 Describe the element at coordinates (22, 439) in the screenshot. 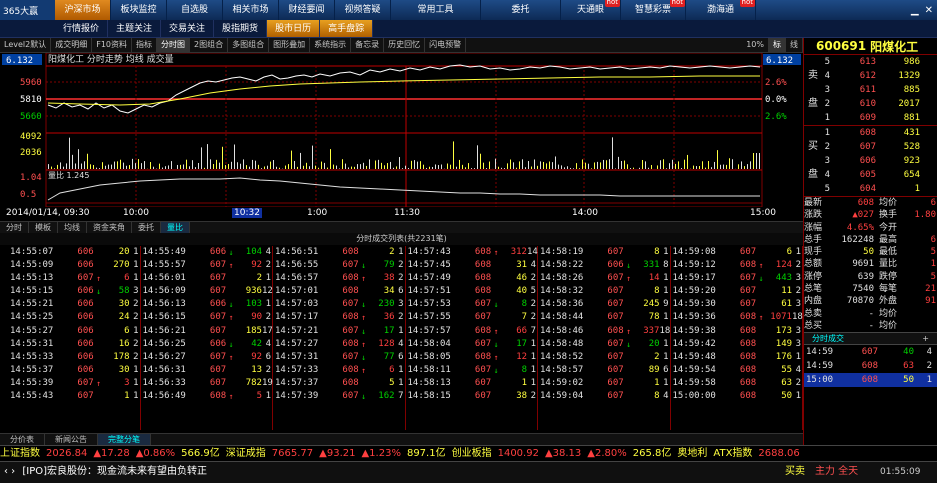

I see `tab-price-table: 分价表` at that location.